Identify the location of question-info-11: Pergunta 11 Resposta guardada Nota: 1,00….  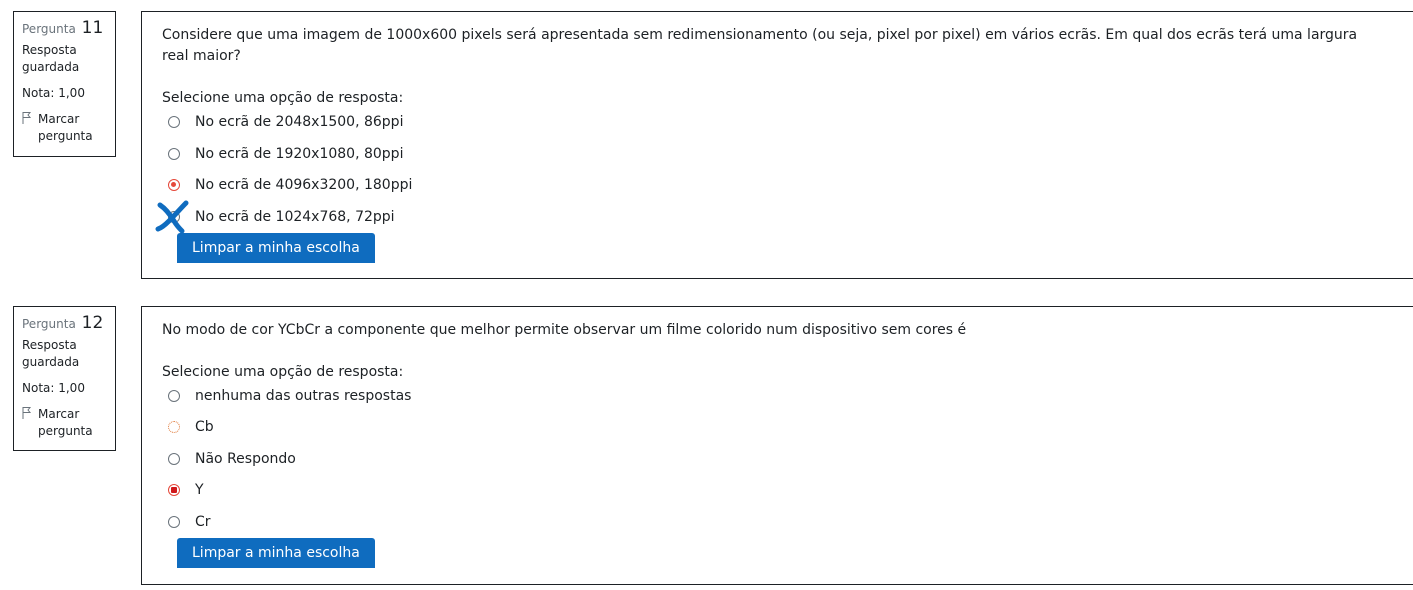
(64, 84).